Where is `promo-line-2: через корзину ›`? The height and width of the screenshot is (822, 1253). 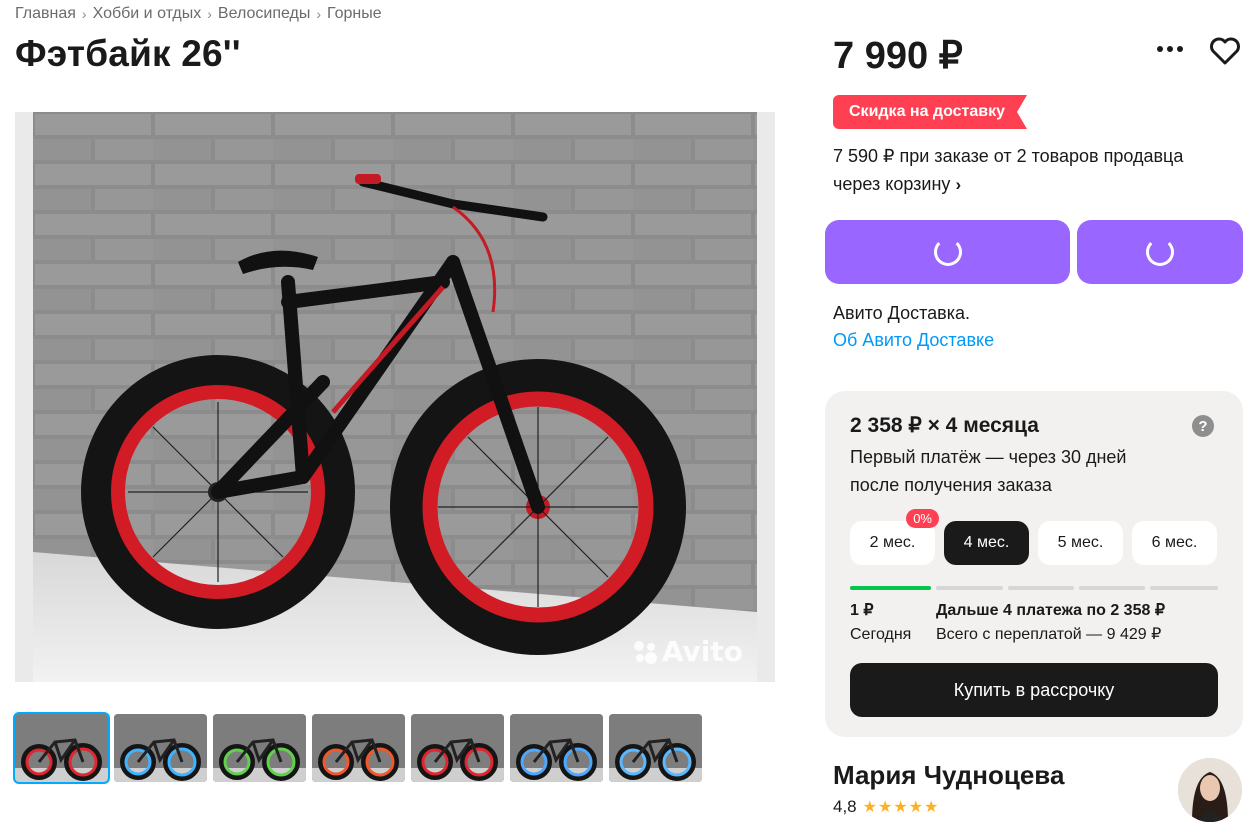
promo-line-2: через корзину › is located at coordinates (1033, 184).